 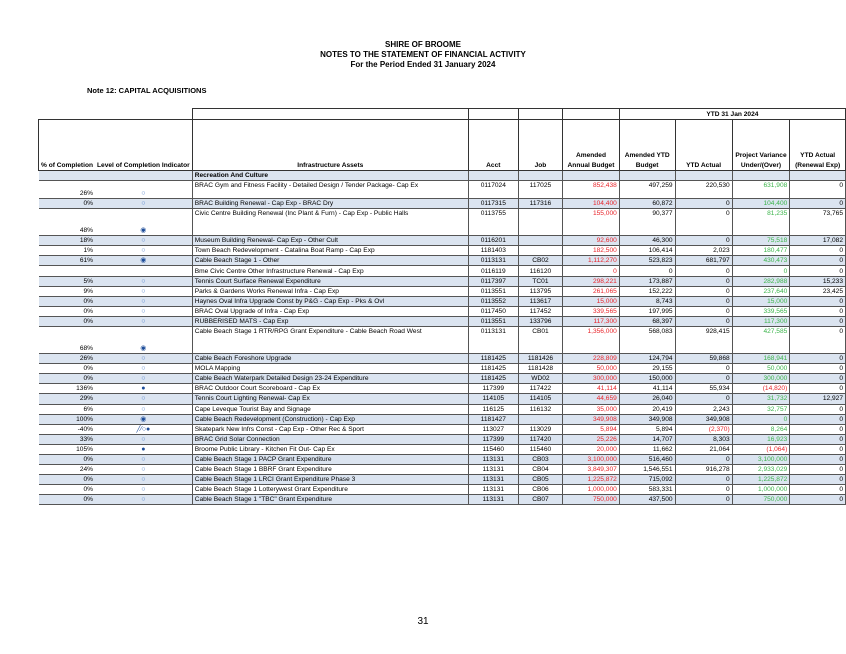 I want to click on ytd-budget-cell: 568,083, so click(x=647, y=340).